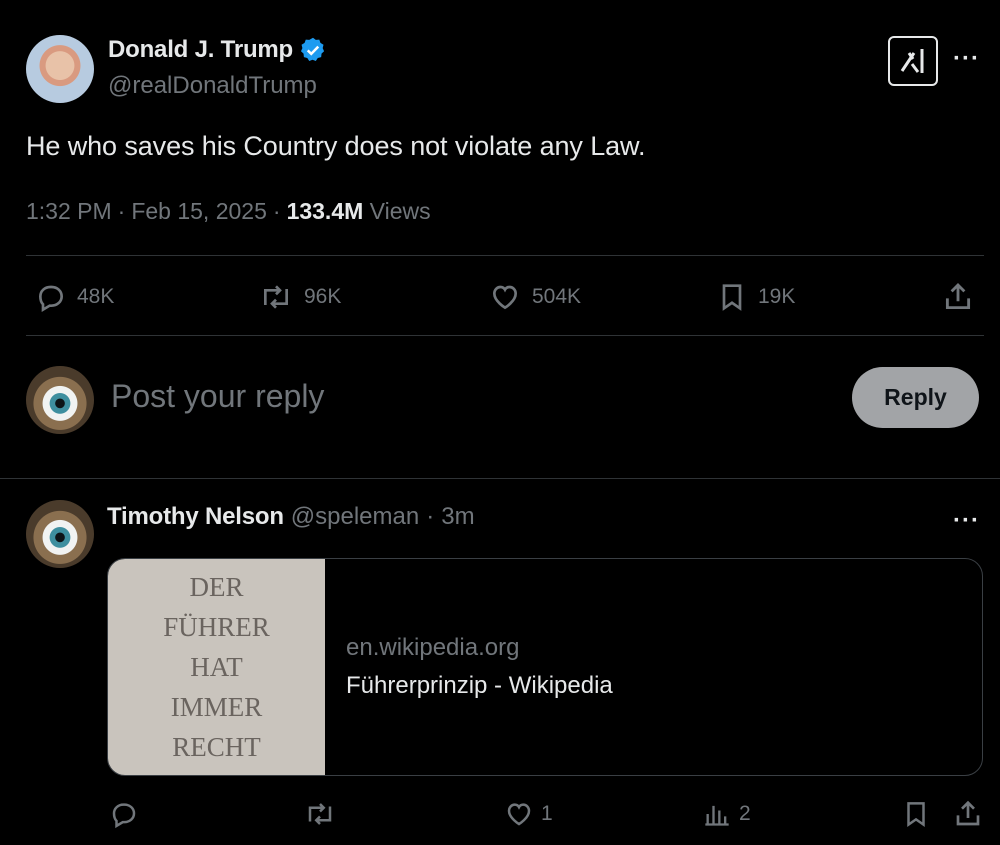 The width and height of the screenshot is (1000, 845). I want to click on repost-action: 96K, so click(299, 297).